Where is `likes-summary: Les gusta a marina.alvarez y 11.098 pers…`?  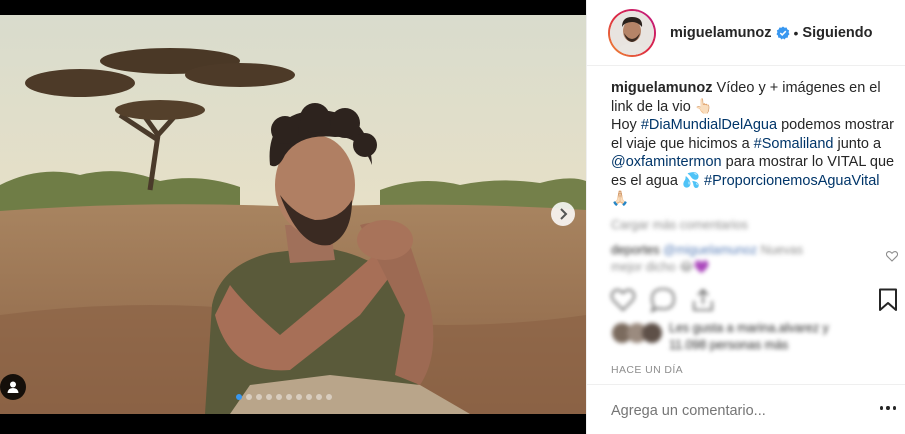
likes-summary: Les gusta a marina.alvarez y 11.098 pers… is located at coordinates (741, 338).